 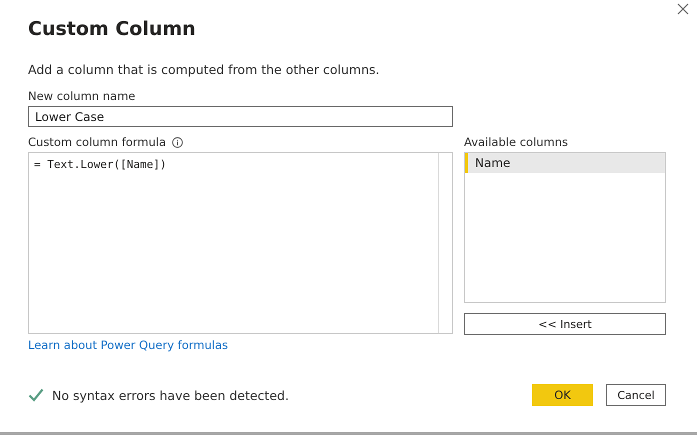 I want to click on column-name-field: Lower Case, so click(x=240, y=116).